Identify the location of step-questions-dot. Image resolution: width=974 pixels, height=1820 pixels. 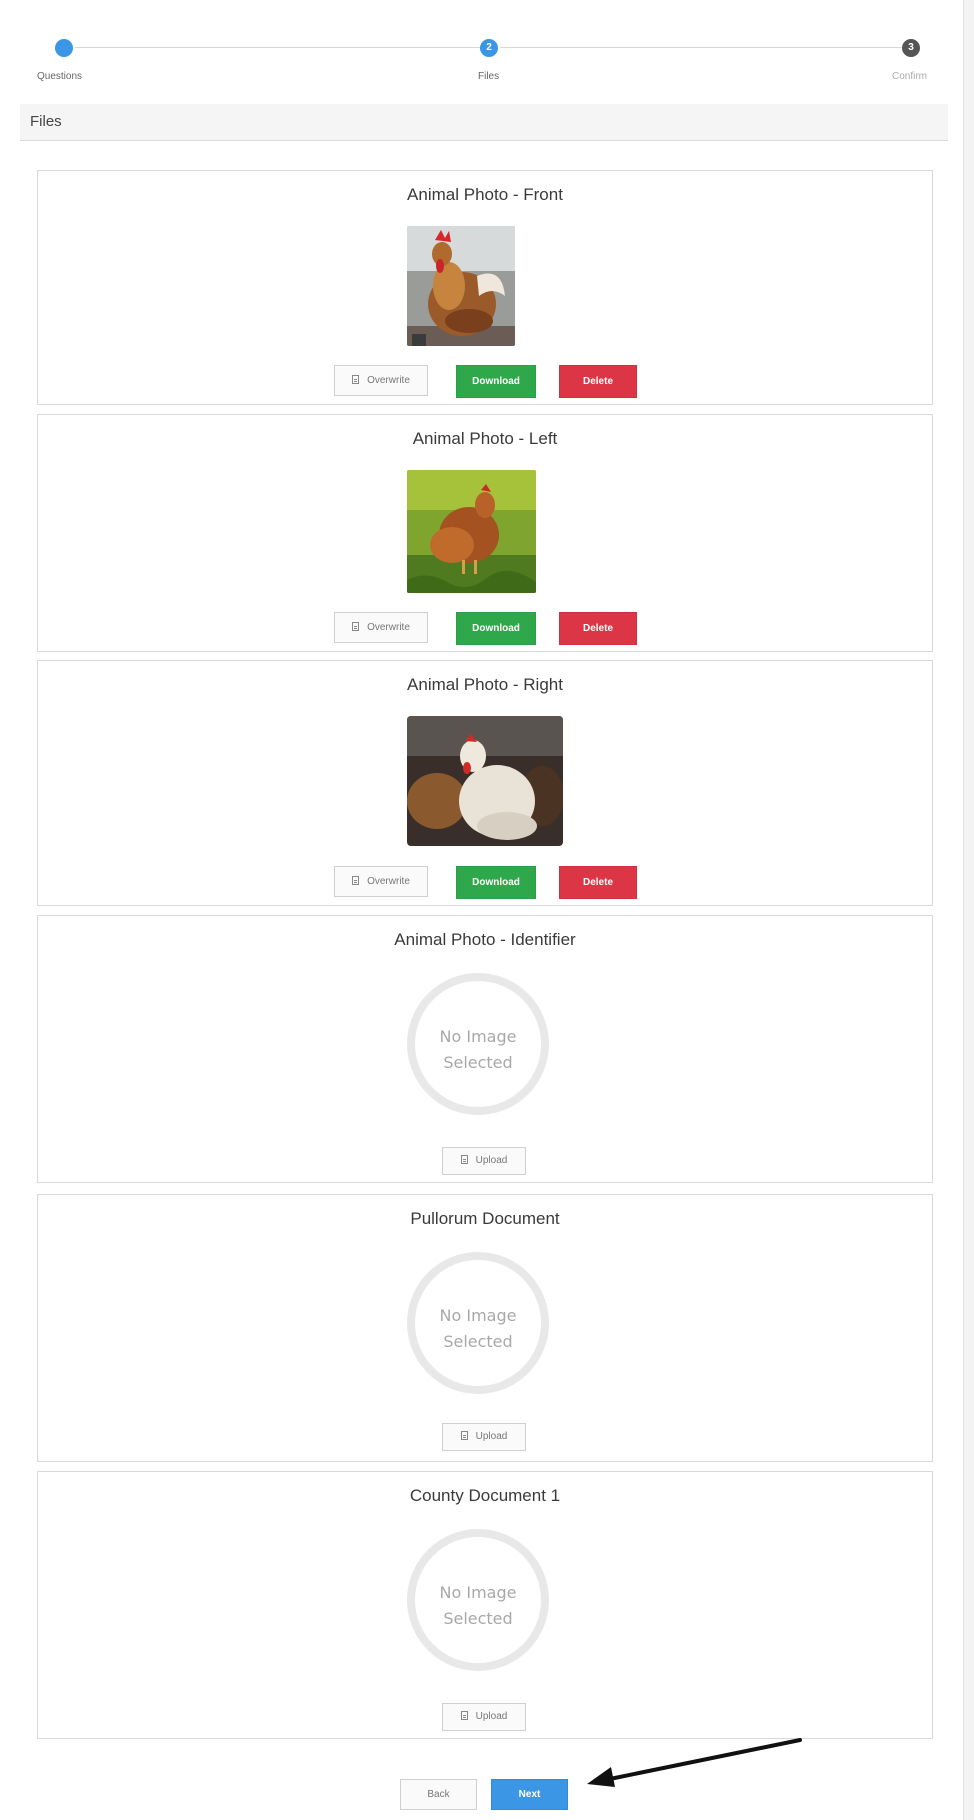
(64, 48).